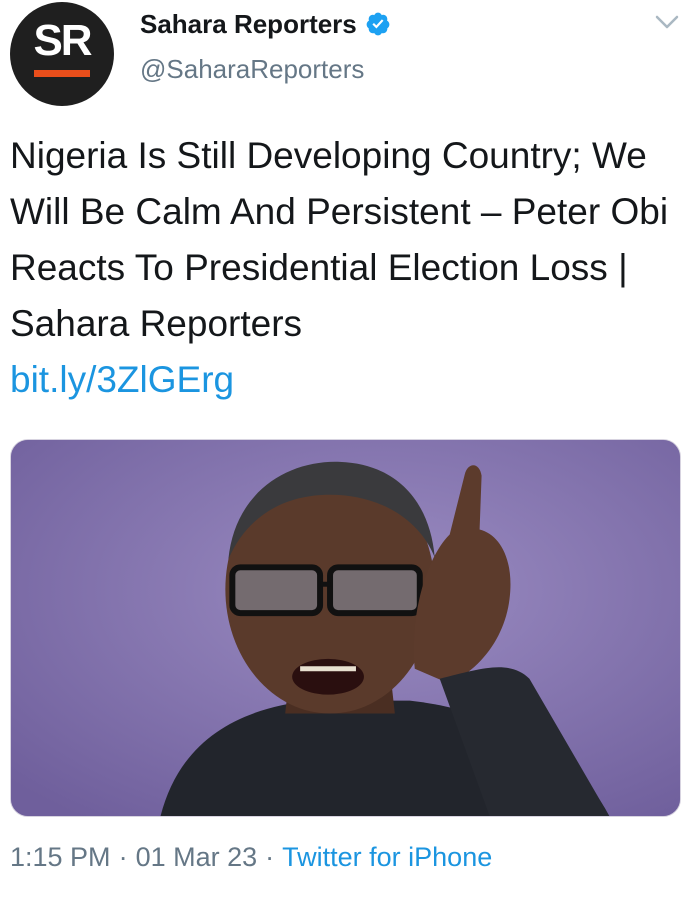  Describe the element at coordinates (667, 22) in the screenshot. I see `chevron-down-icon` at that location.